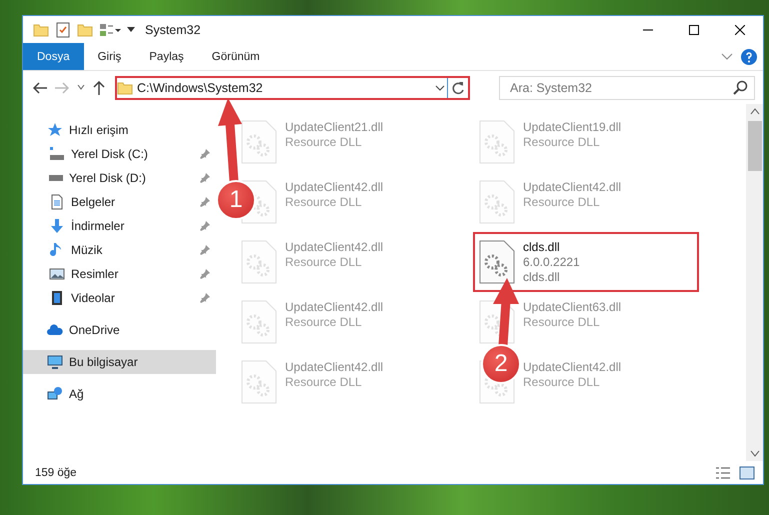  What do you see at coordinates (119, 274) in the screenshot?
I see `sidebar-item: Resimler` at bounding box center [119, 274].